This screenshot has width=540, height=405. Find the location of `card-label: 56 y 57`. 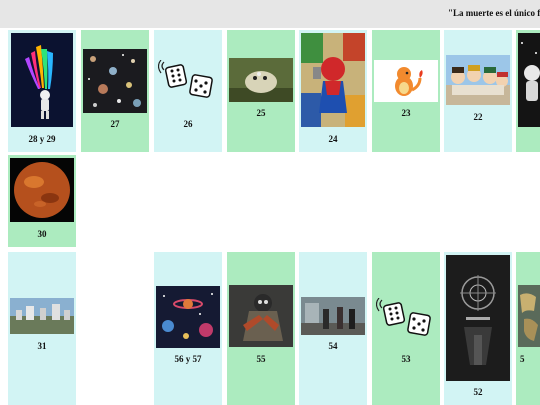

card-label: 56 y 57 is located at coordinates (188, 359).